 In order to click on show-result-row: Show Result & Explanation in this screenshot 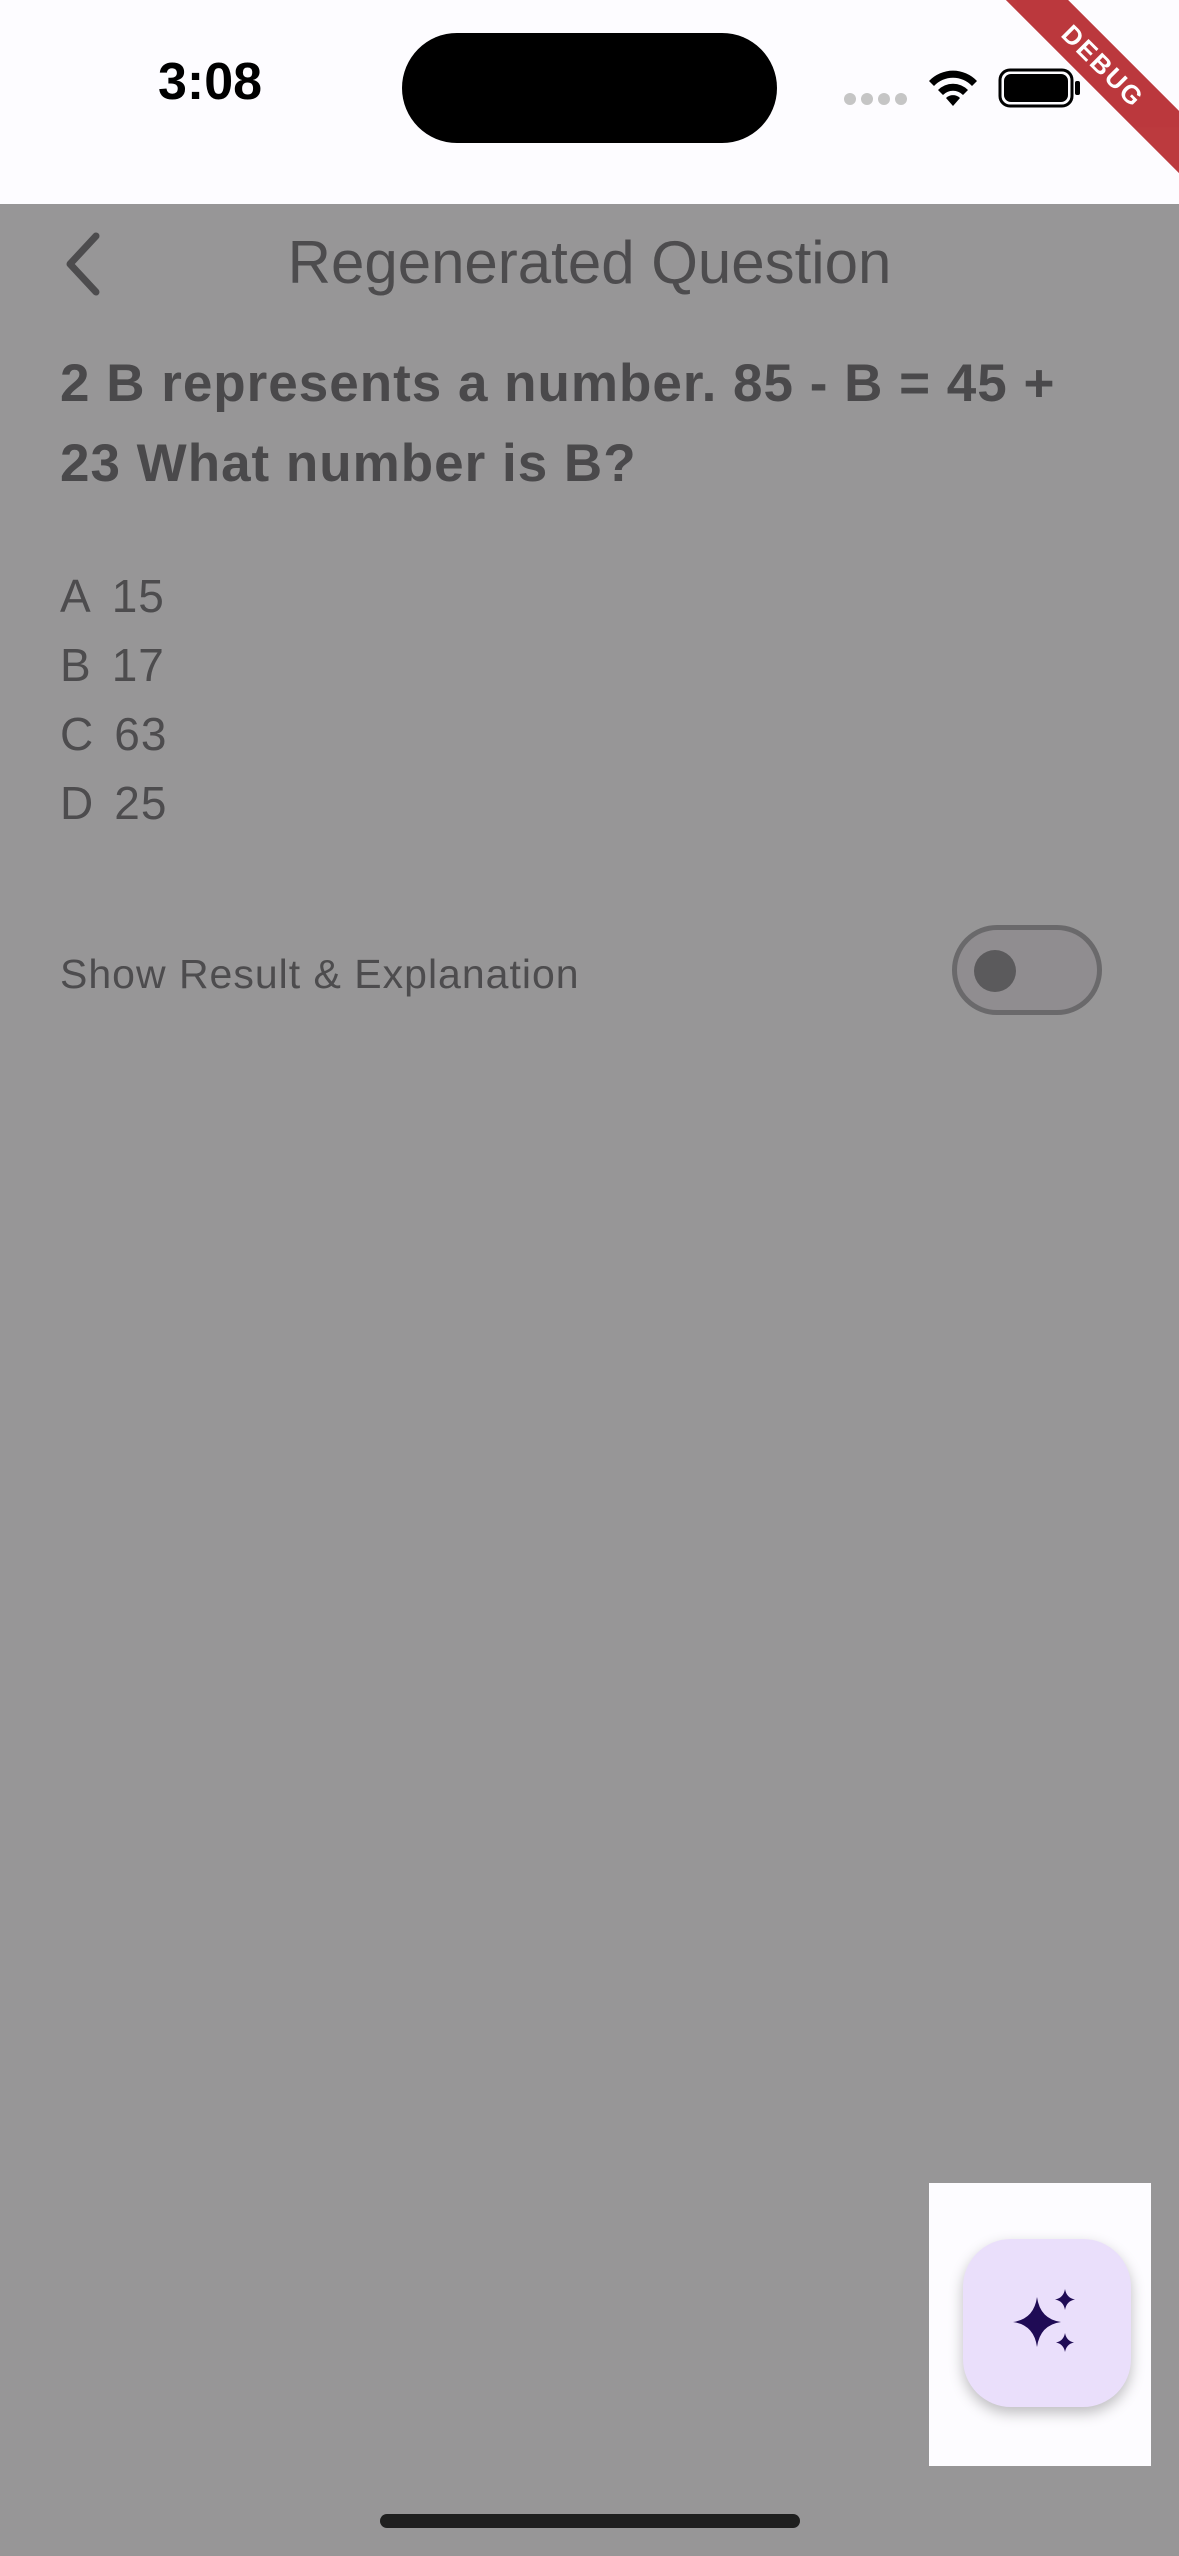, I will do `click(584, 974)`.